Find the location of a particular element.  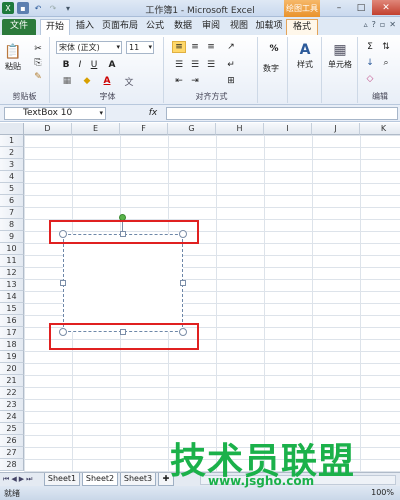

row-header: 21 is located at coordinates (12, 381).